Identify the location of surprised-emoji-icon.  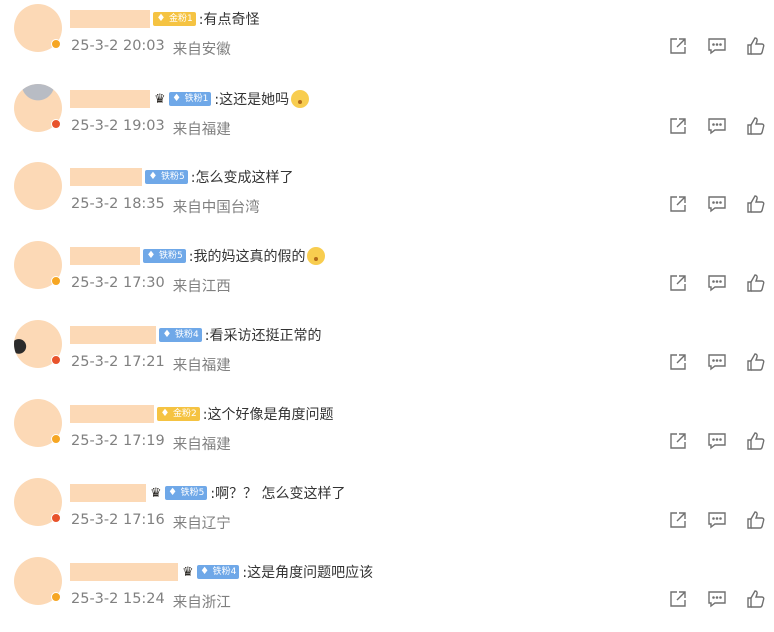
(316, 256).